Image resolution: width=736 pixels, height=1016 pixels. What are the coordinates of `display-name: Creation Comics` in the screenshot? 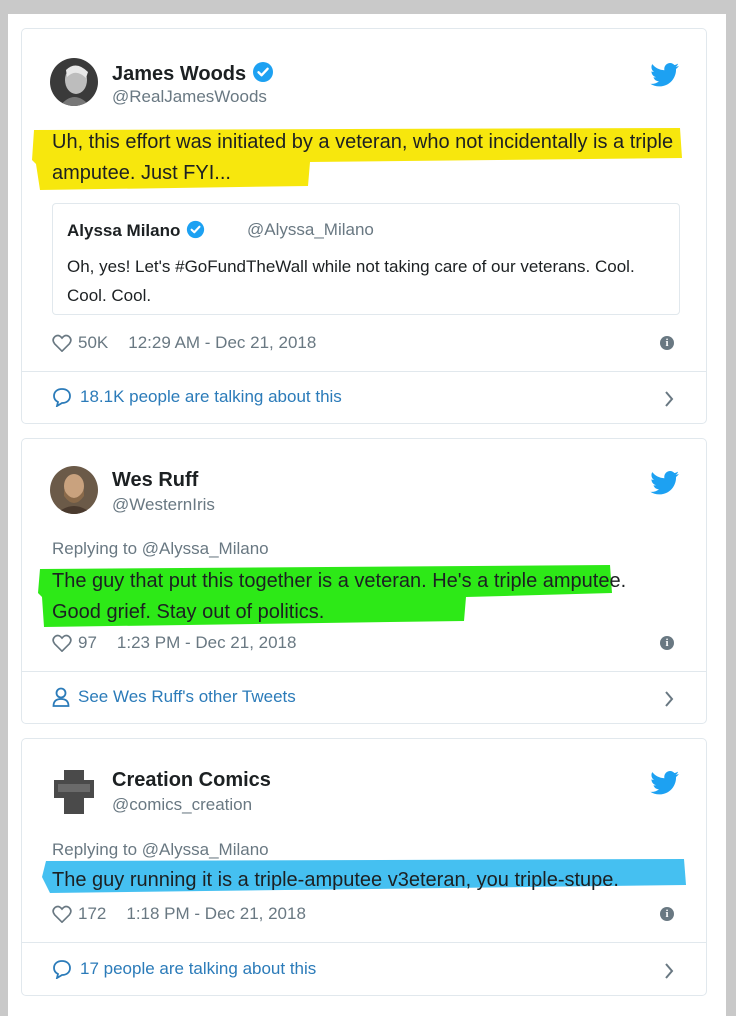 It's located at (191, 780).